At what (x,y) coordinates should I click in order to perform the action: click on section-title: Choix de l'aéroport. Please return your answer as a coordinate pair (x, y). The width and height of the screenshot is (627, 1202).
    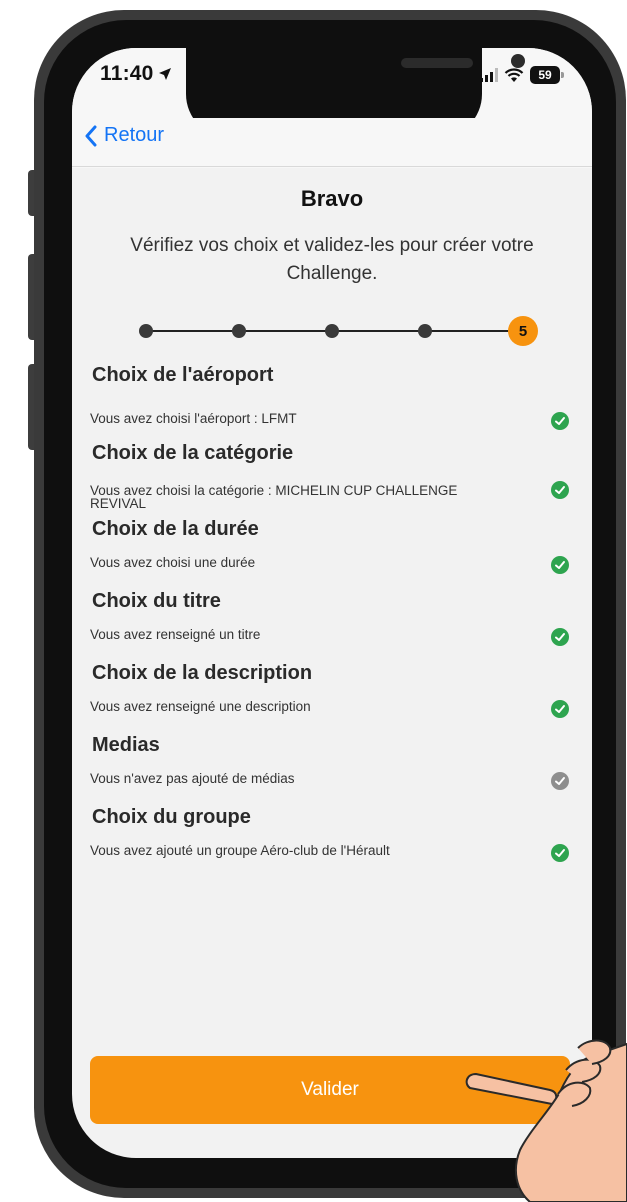
    Looking at the image, I should click on (183, 375).